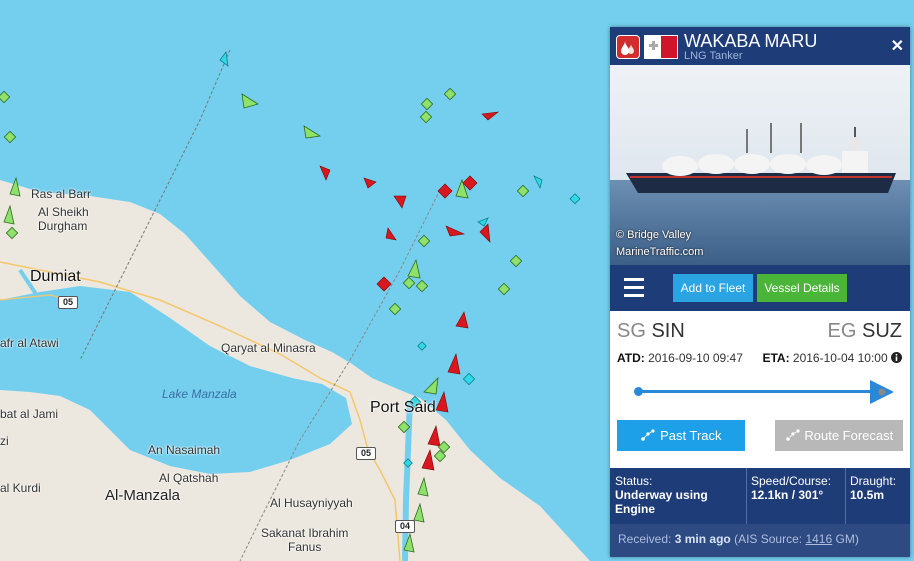 The image size is (914, 561). I want to click on status-label: Status:, so click(634, 481).